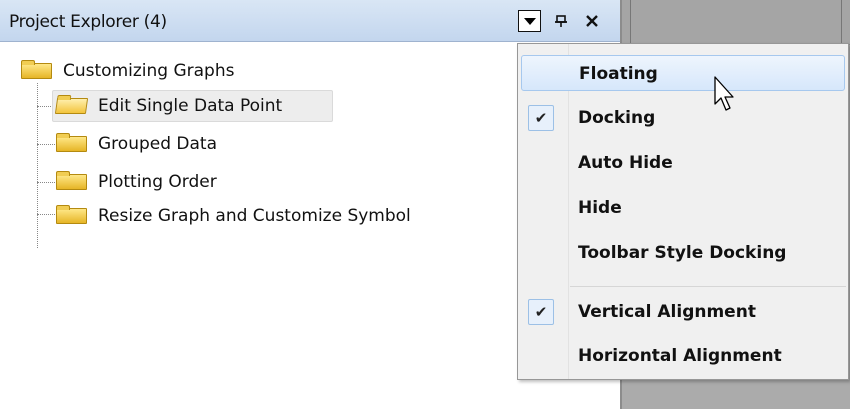  I want to click on menu-item-label: Docking, so click(617, 118).